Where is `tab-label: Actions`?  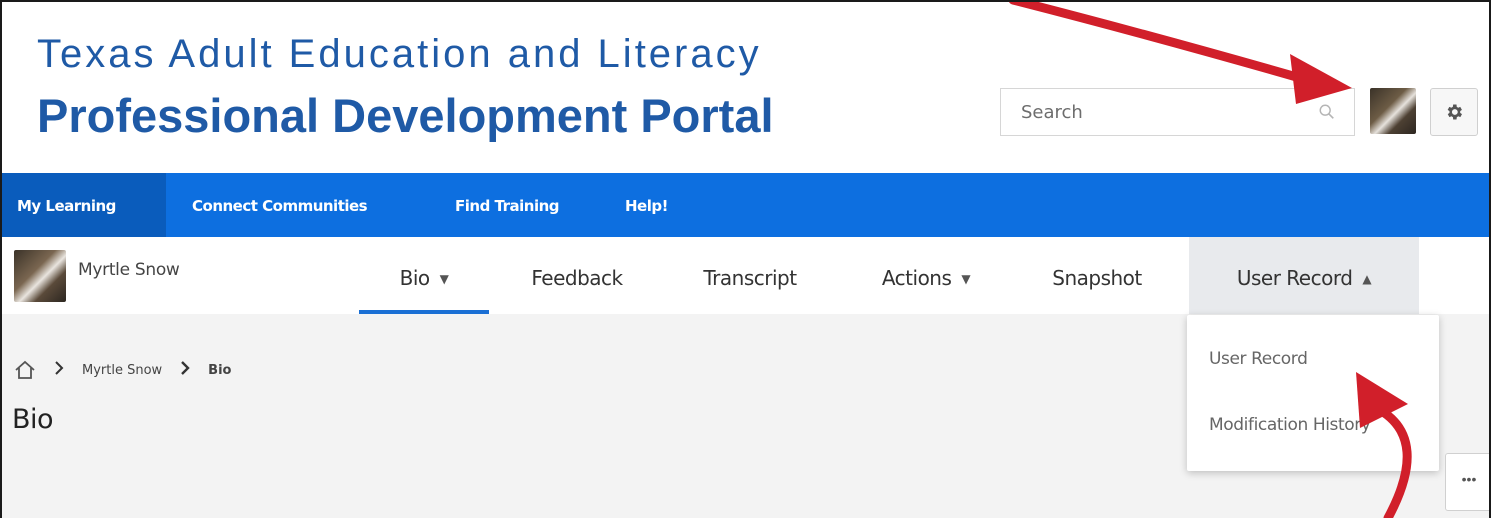
tab-label: Actions is located at coordinates (916, 278).